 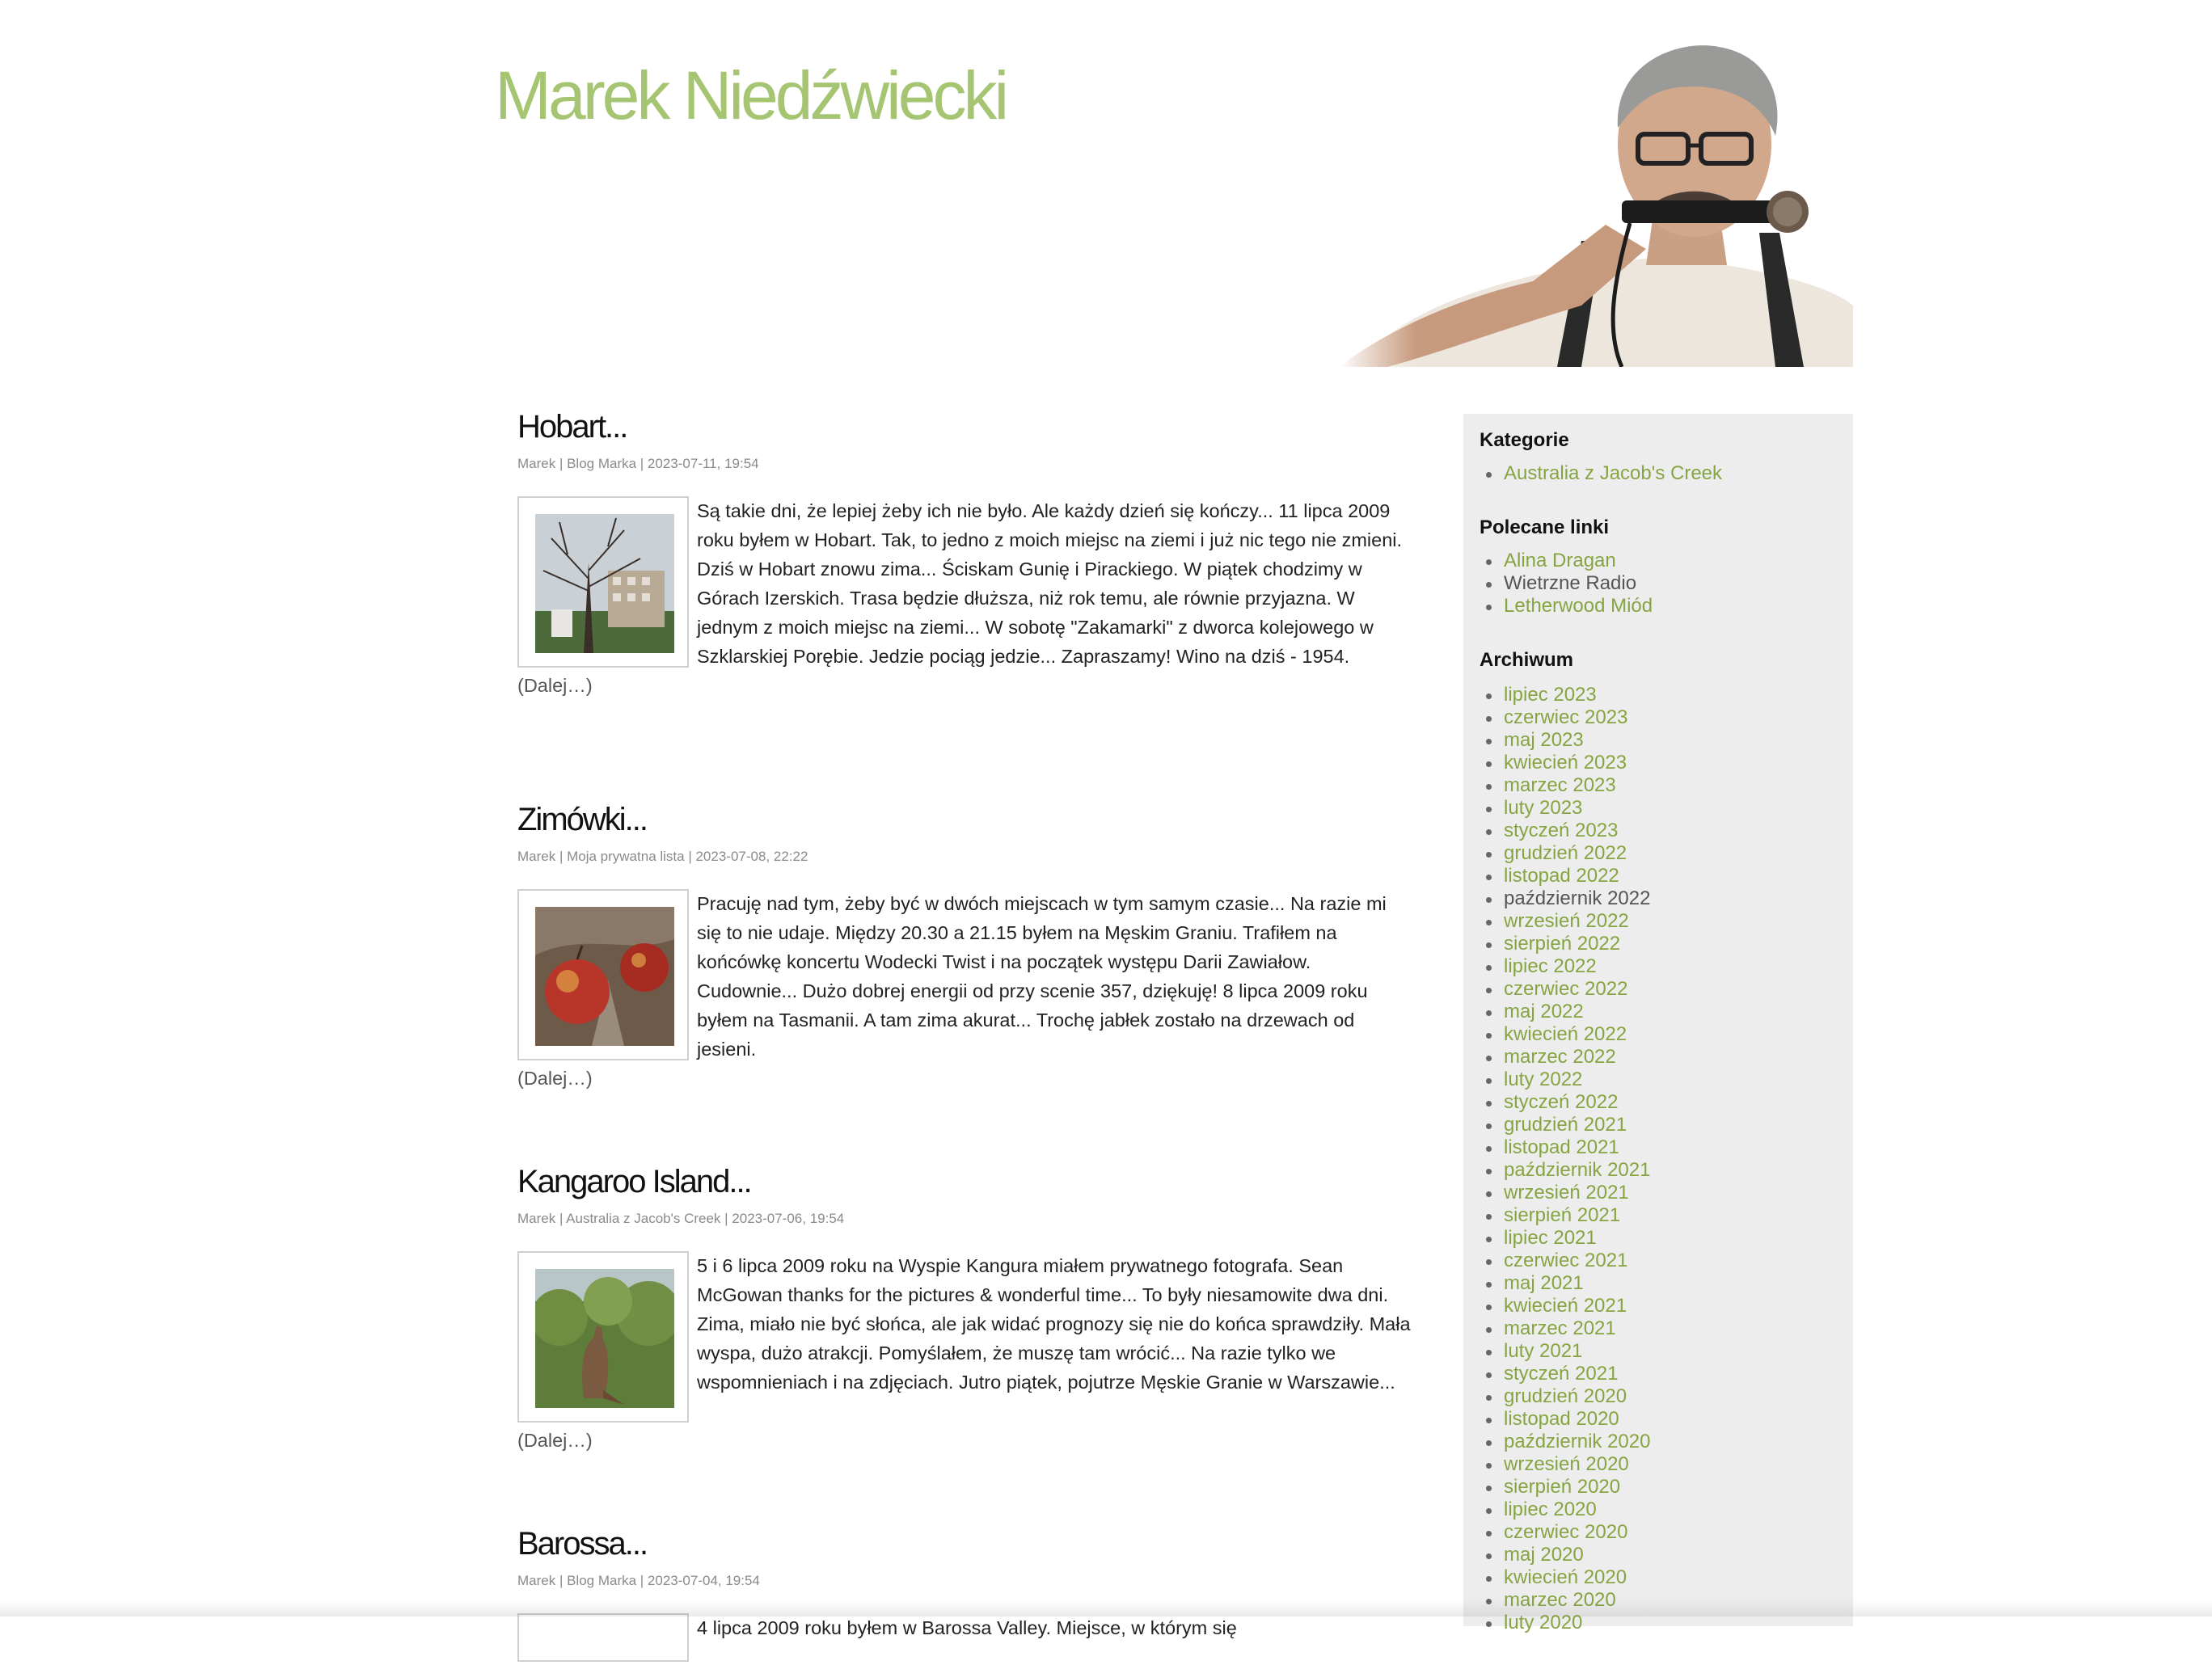 What do you see at coordinates (1562, 1419) in the screenshot?
I see `archive-link: listopad 2020` at bounding box center [1562, 1419].